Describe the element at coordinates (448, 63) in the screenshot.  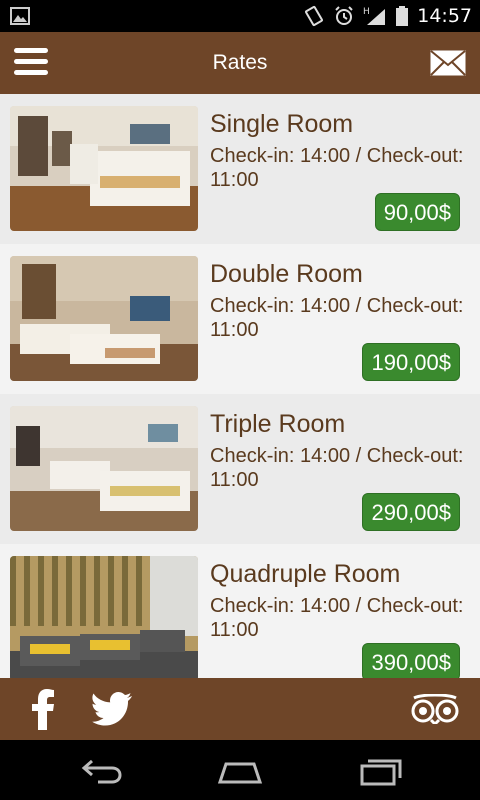
I see `mail-icon` at that location.